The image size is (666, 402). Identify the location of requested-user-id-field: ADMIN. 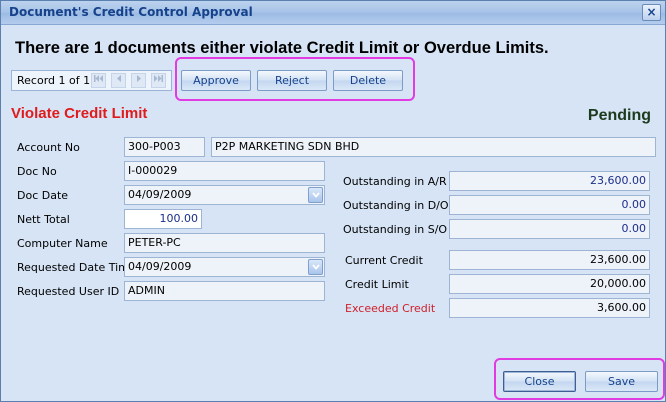
(224, 291).